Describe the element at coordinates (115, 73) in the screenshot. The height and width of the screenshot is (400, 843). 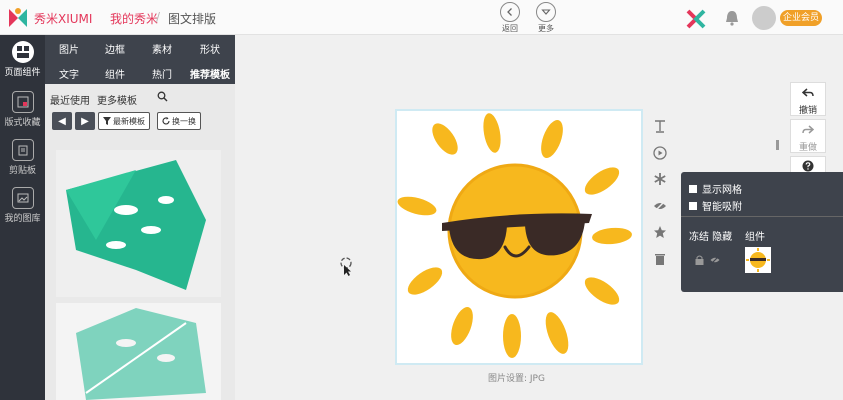
I see `tab-component: 组件` at that location.